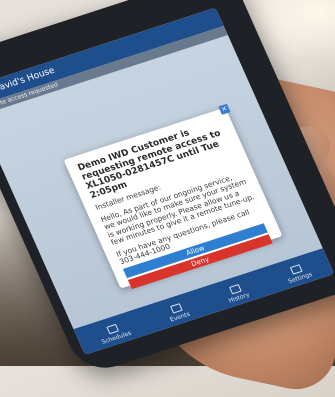  What do you see at coordinates (116, 337) in the screenshot?
I see `nav-label: Schedules` at bounding box center [116, 337].